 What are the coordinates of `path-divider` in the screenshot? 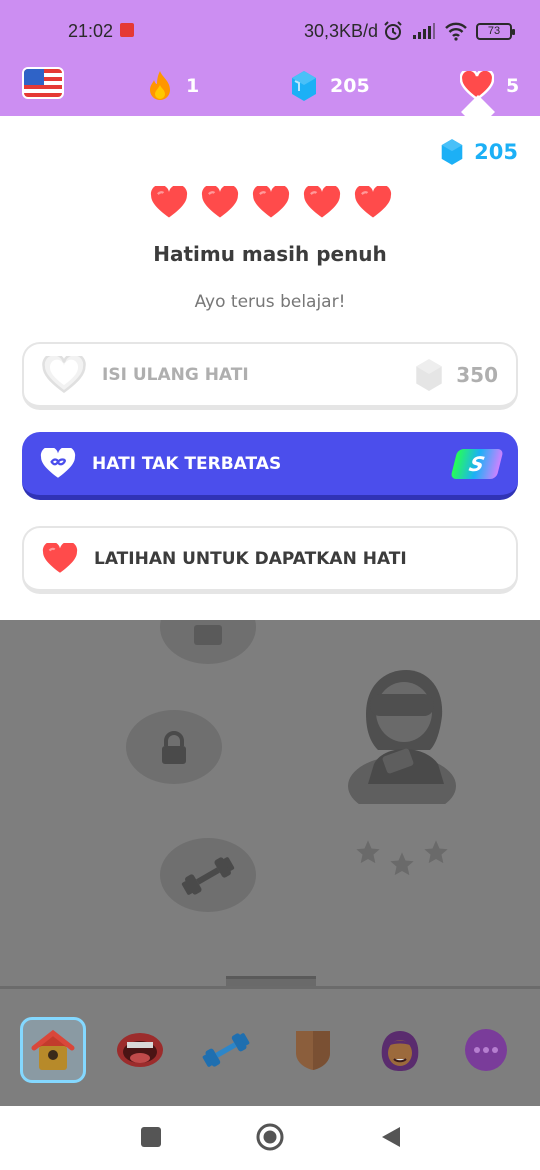 It's located at (271, 981).